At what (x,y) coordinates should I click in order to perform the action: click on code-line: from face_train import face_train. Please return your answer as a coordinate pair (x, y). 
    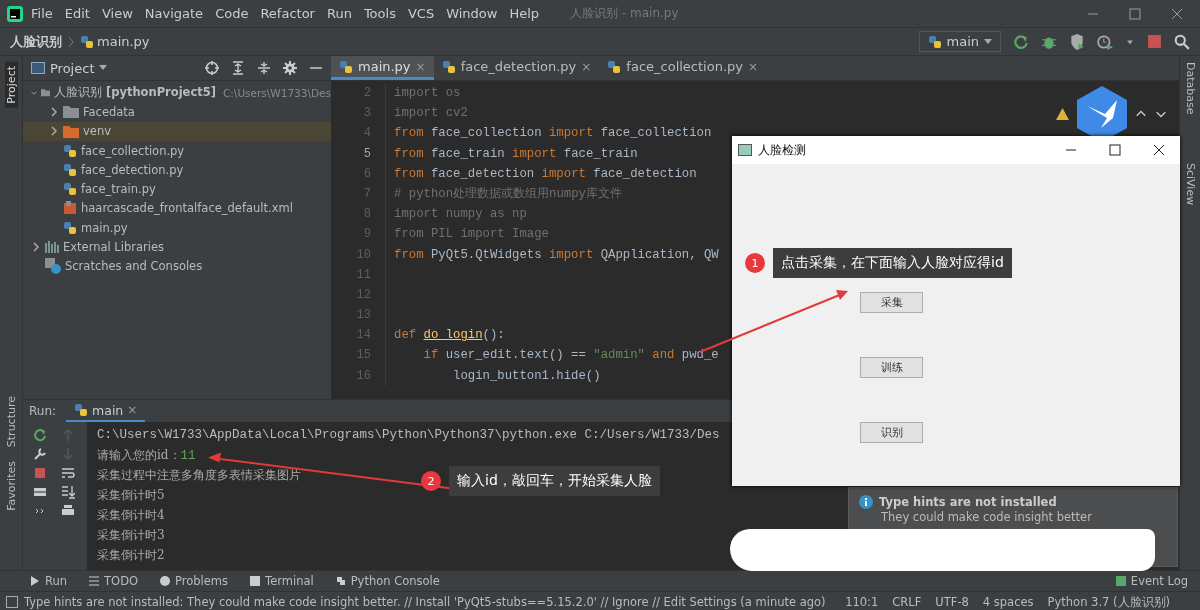
    Looking at the image, I should click on (516, 153).